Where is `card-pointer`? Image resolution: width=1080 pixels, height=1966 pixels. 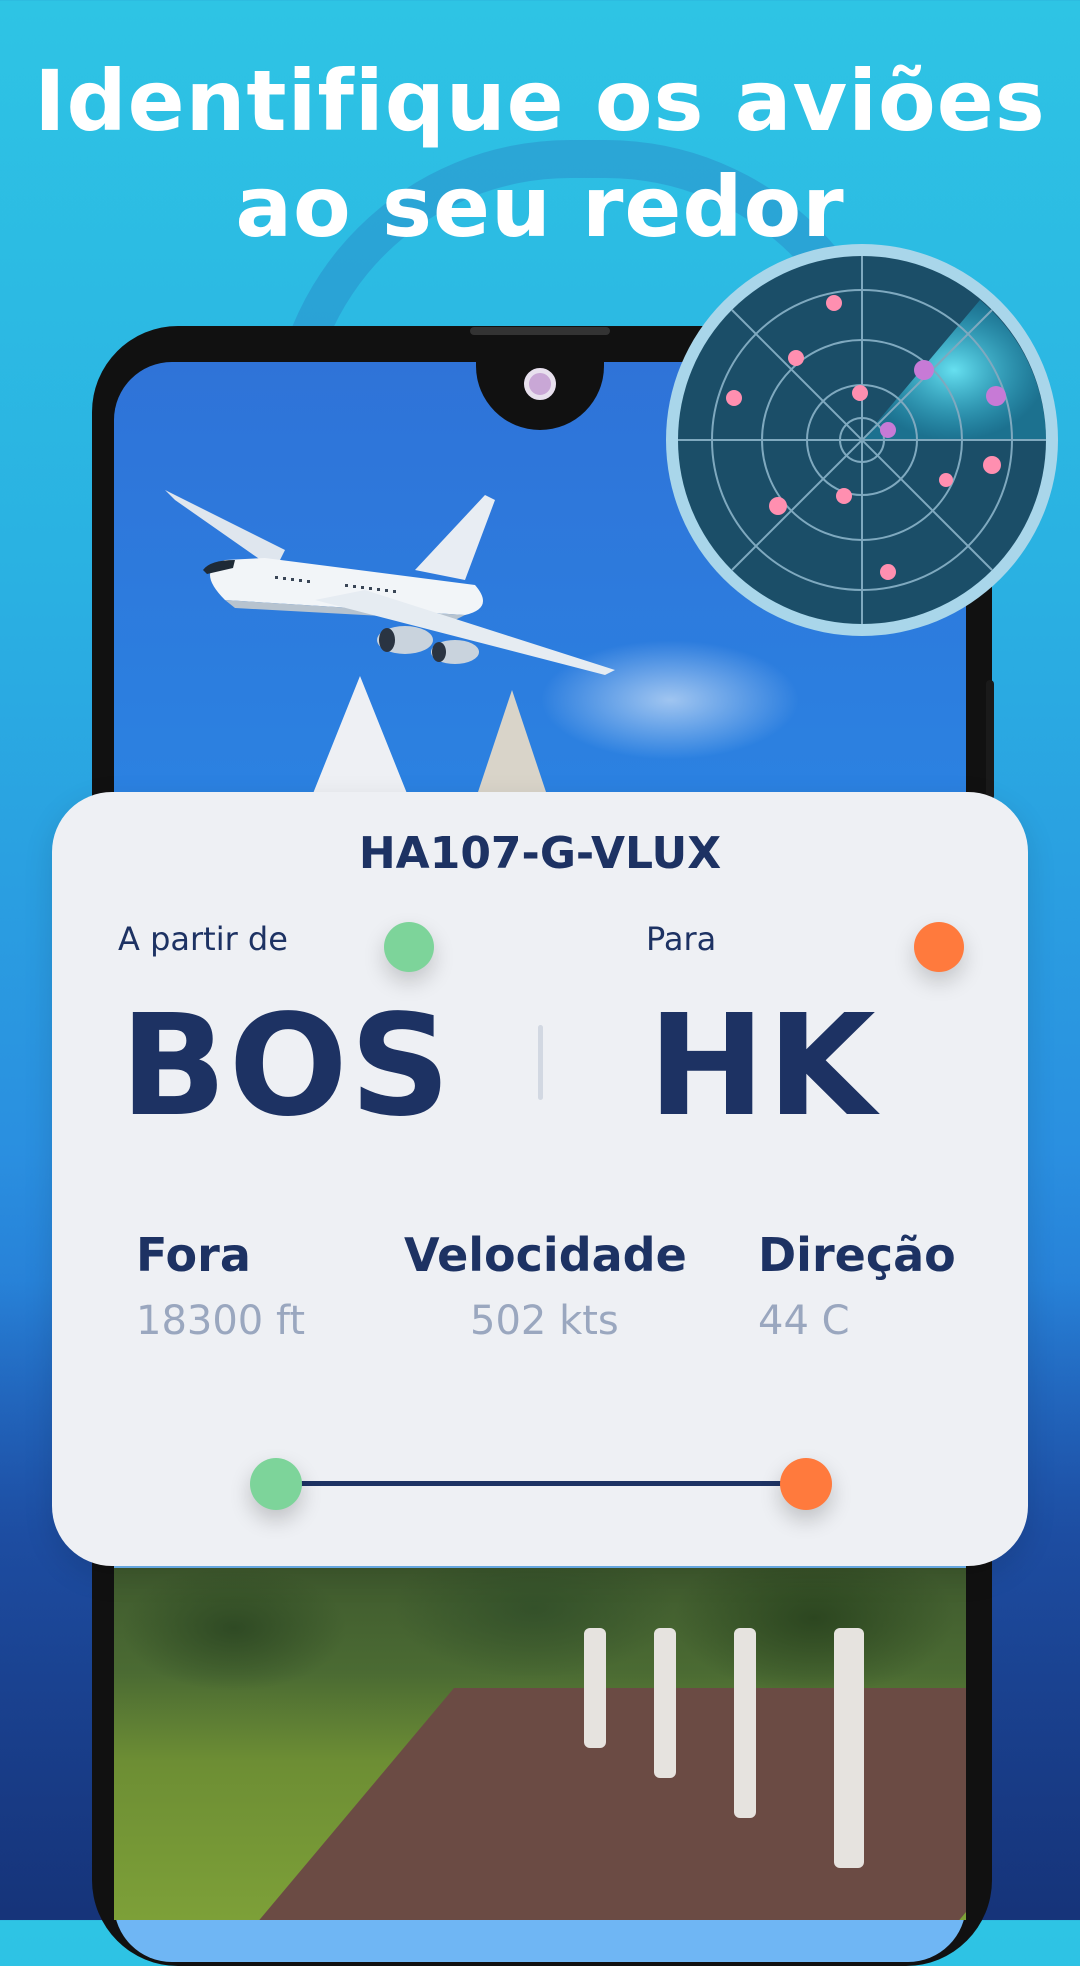
card-pointer is located at coordinates (360, 736).